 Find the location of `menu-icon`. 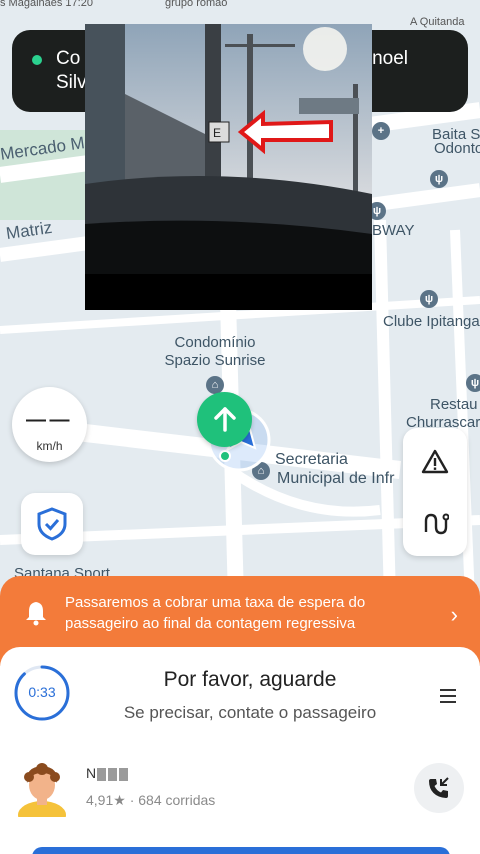

menu-icon is located at coordinates (448, 698).